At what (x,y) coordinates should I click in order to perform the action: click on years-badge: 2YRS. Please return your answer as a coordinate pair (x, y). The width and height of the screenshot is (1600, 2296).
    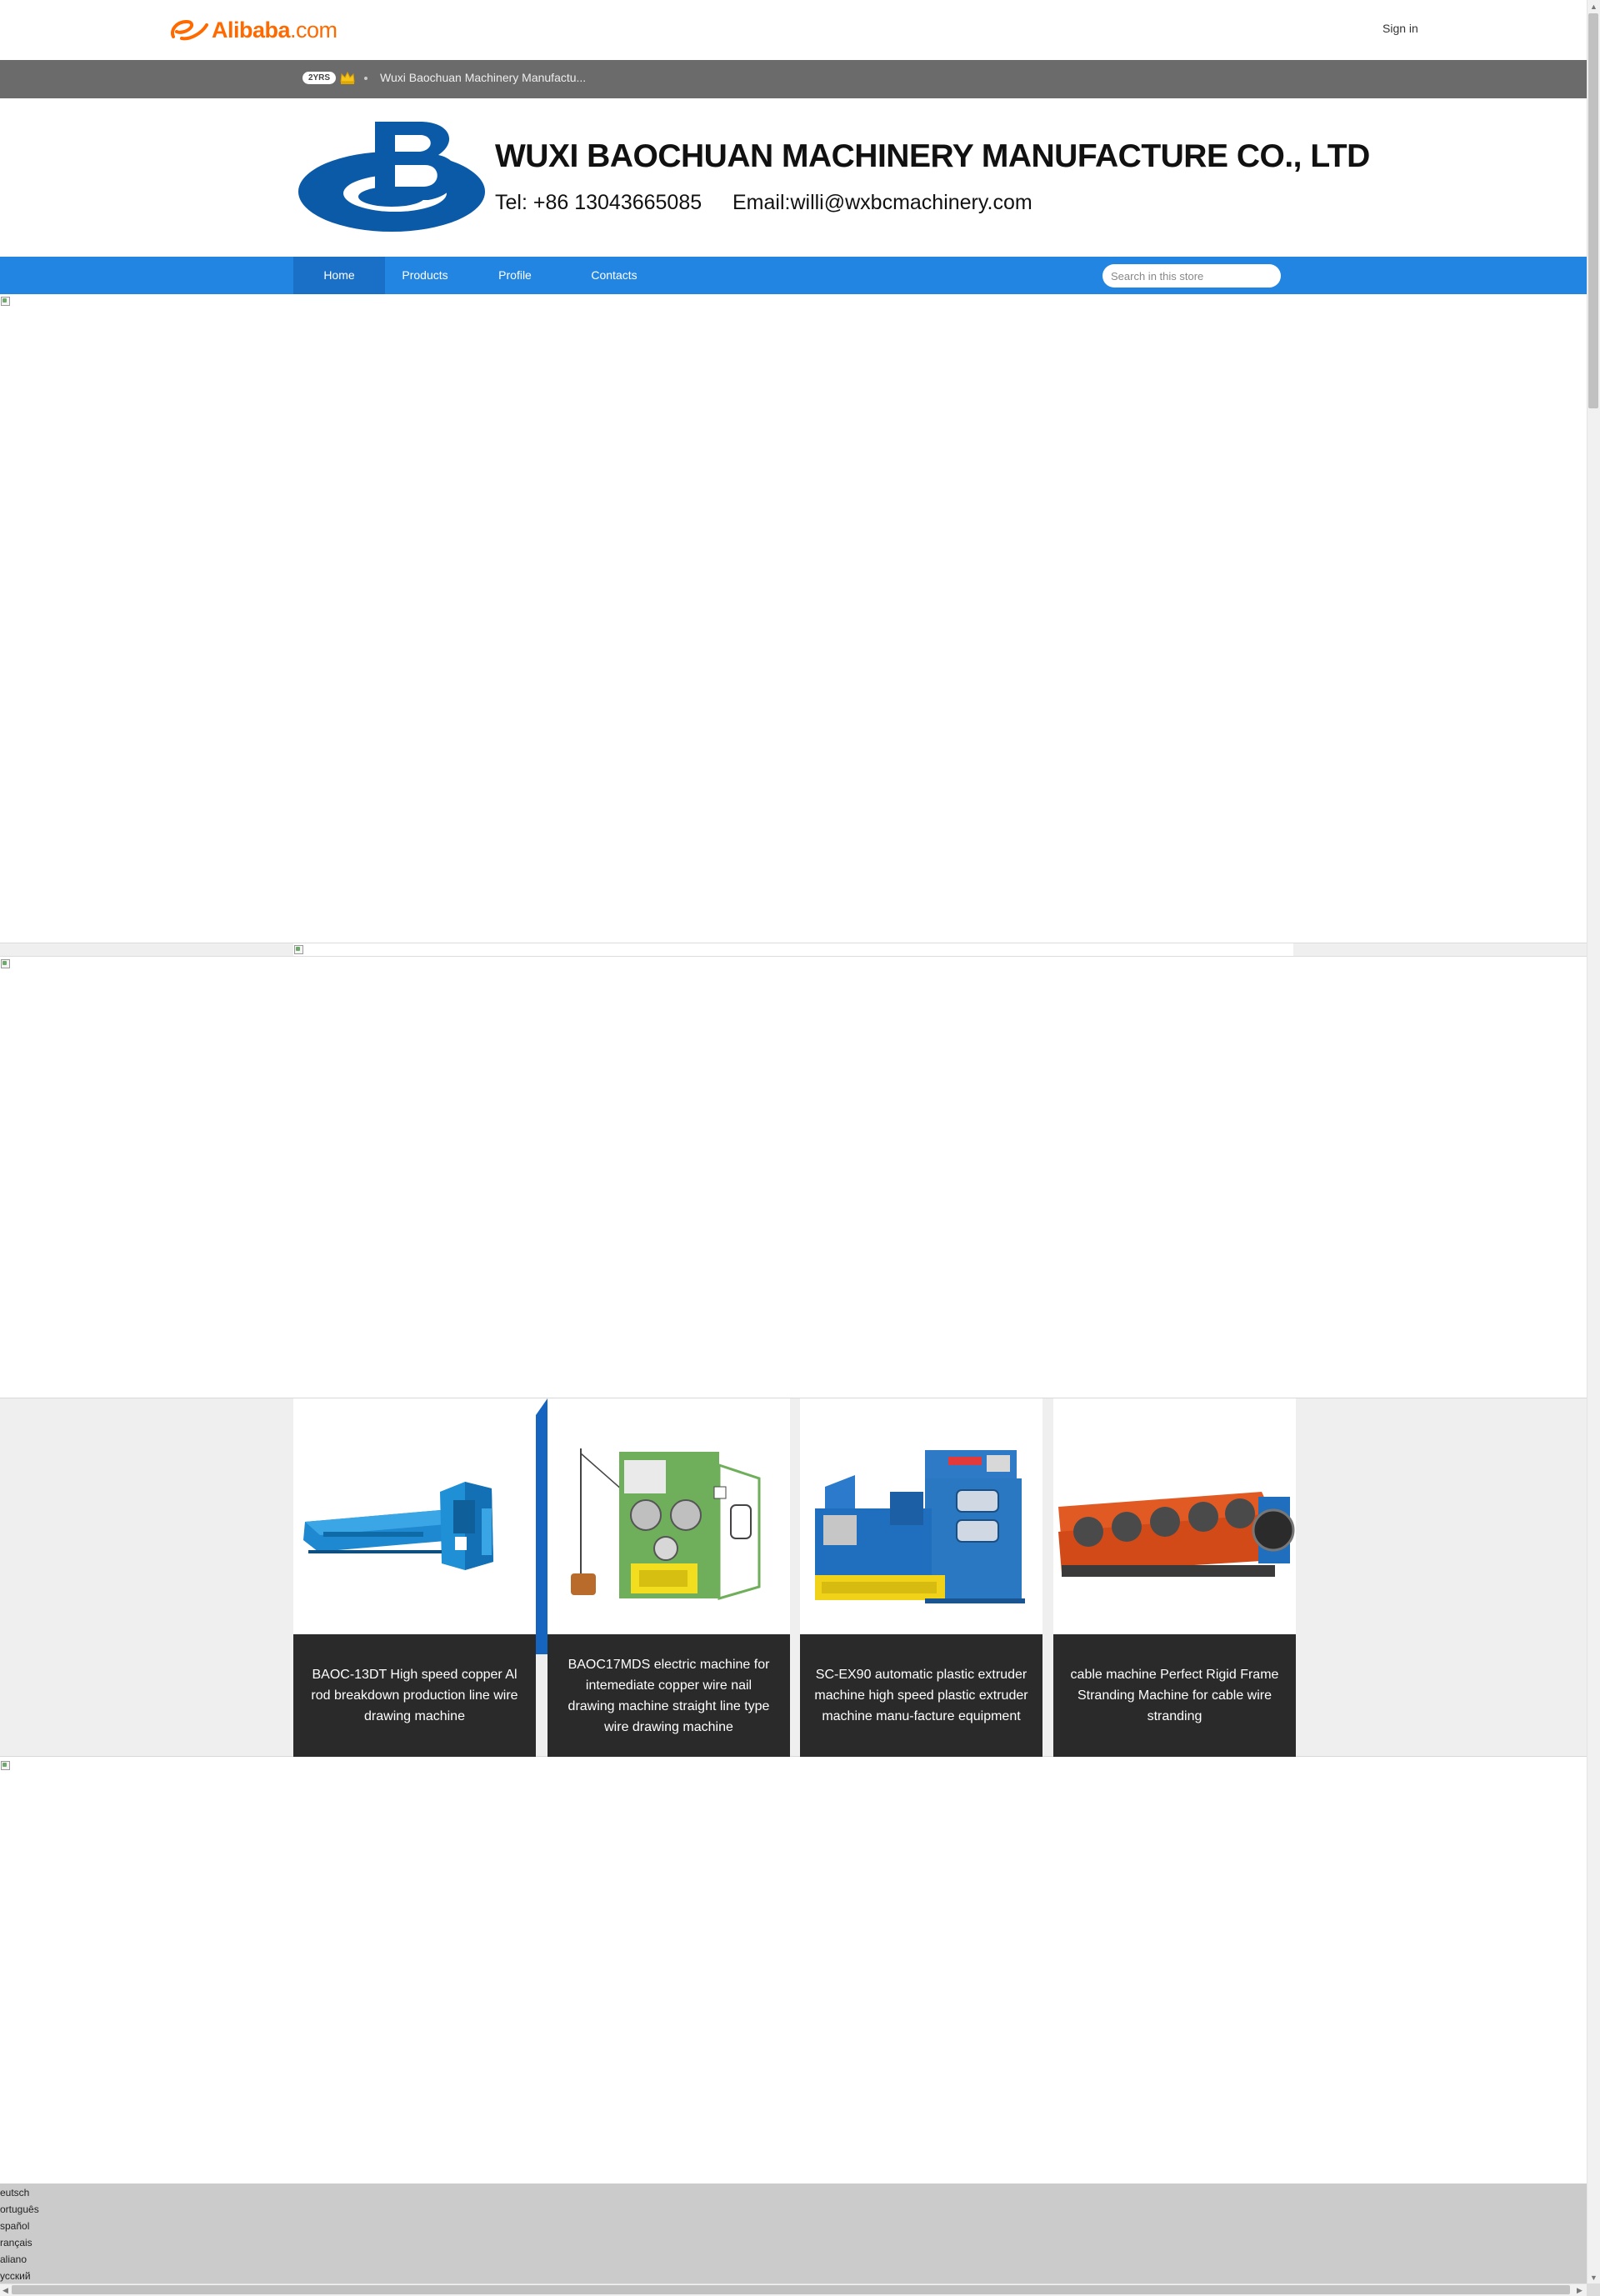
    Looking at the image, I should click on (319, 78).